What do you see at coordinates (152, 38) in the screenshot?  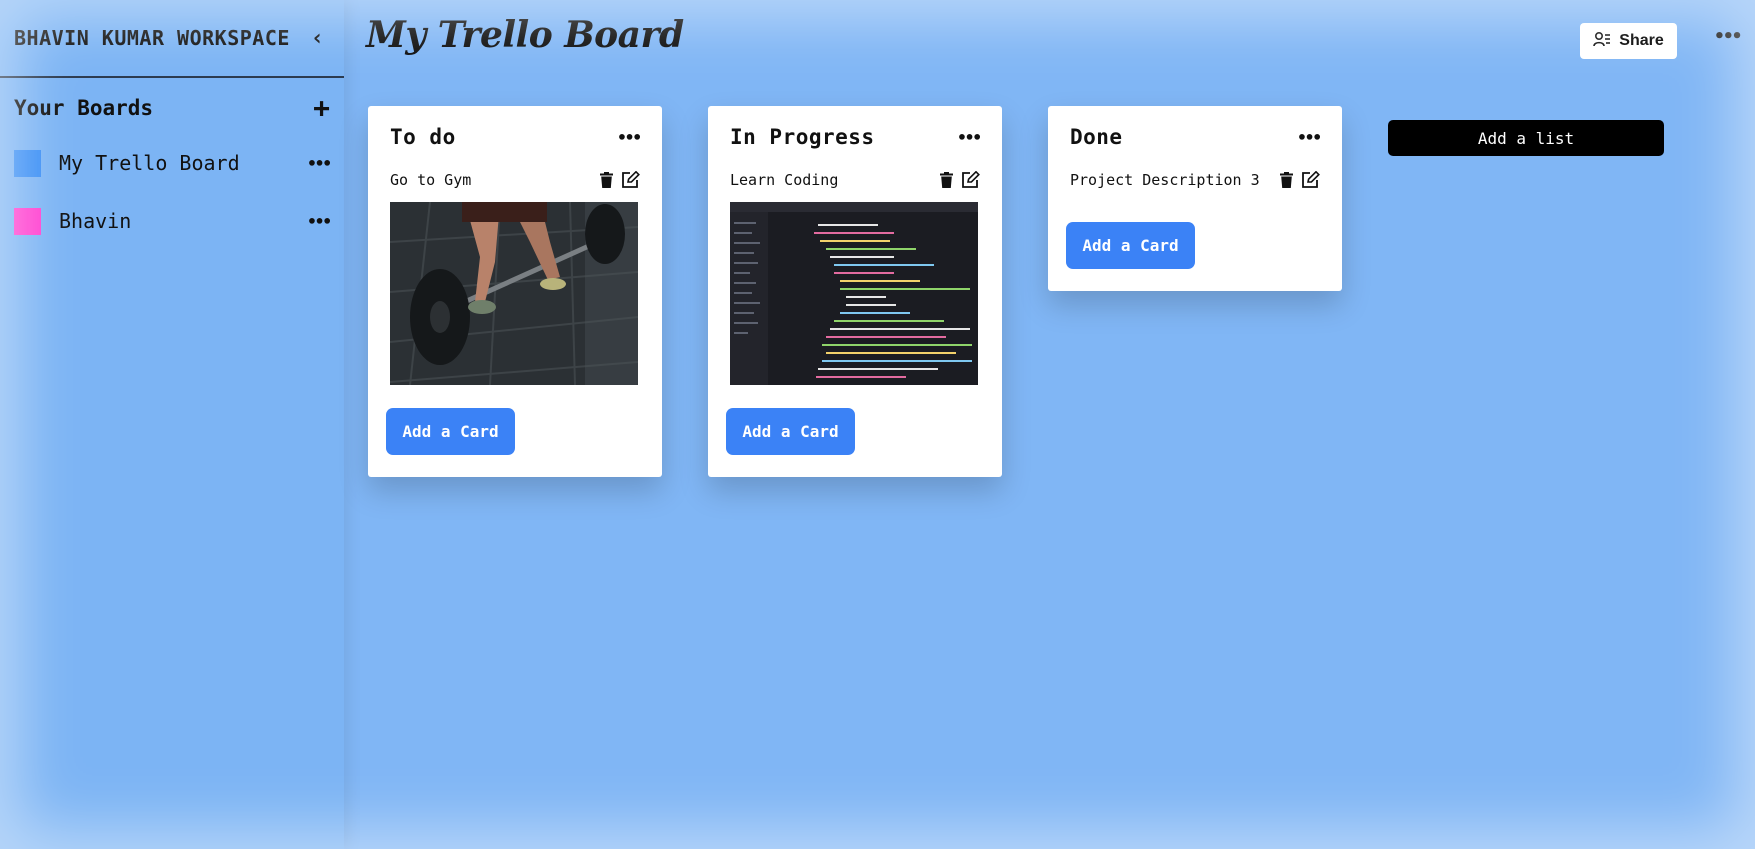 I see `workspace-title: BHAVIN KUMAR WORKSPACE` at bounding box center [152, 38].